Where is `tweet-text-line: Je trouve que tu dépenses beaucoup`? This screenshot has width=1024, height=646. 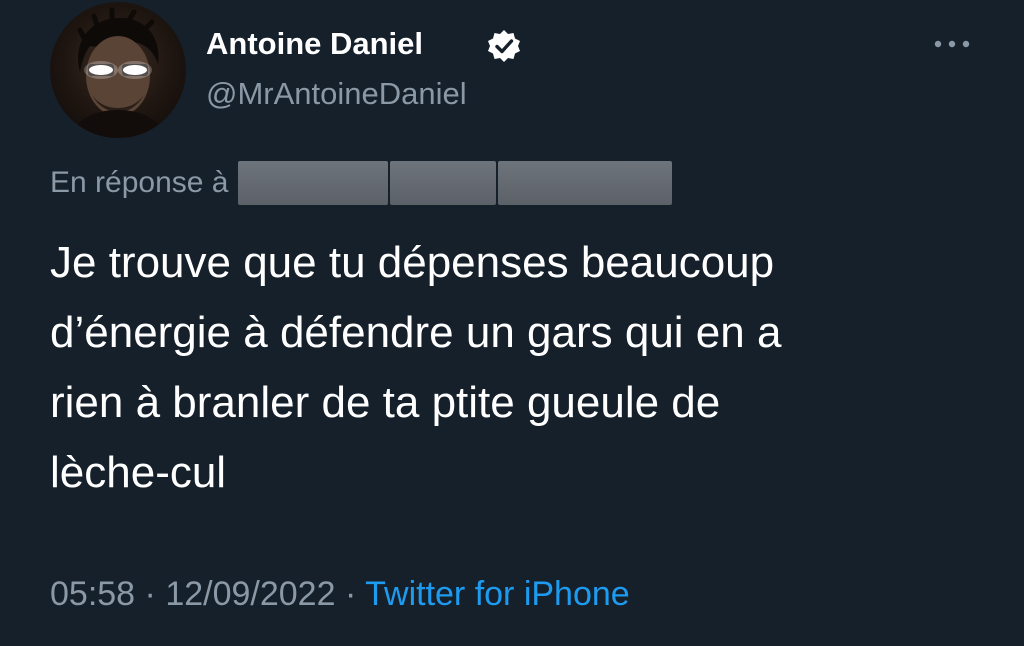 tweet-text-line: Je trouve que tu dépenses beaucoup is located at coordinates (412, 262).